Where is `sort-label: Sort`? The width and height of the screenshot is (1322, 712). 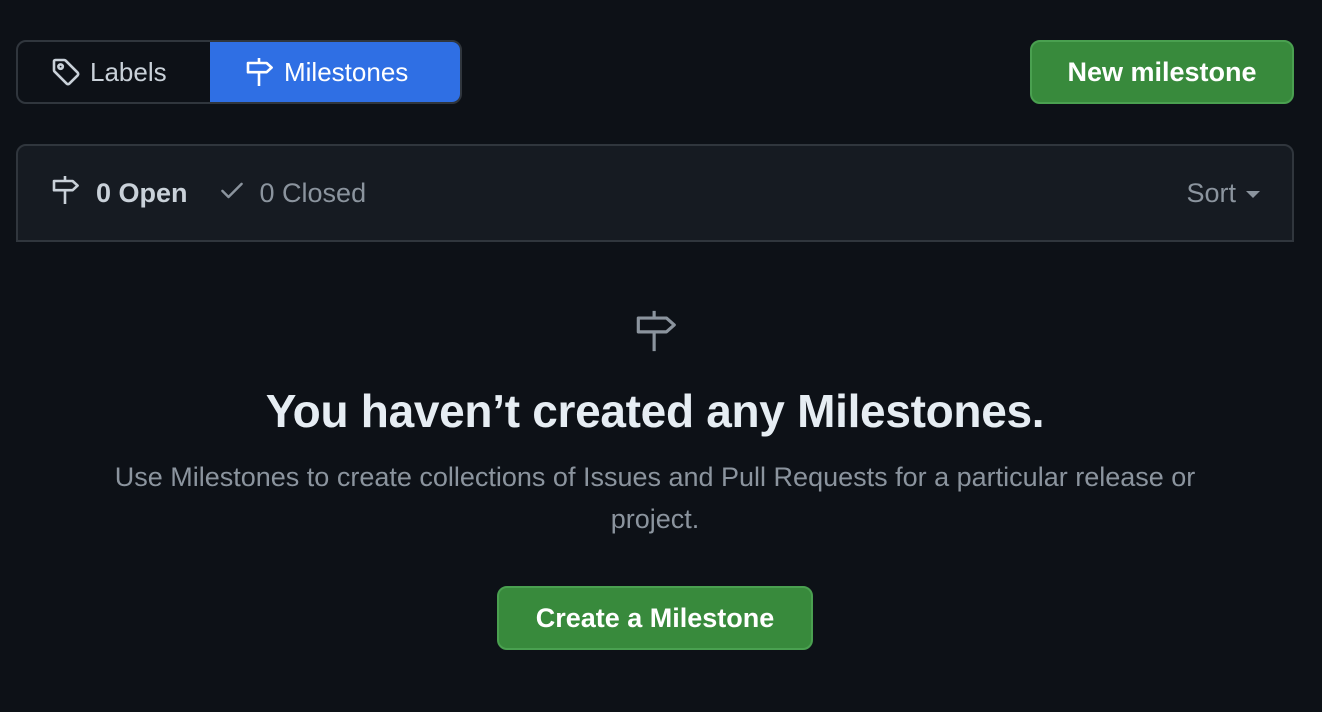
sort-label: Sort is located at coordinates (1211, 192).